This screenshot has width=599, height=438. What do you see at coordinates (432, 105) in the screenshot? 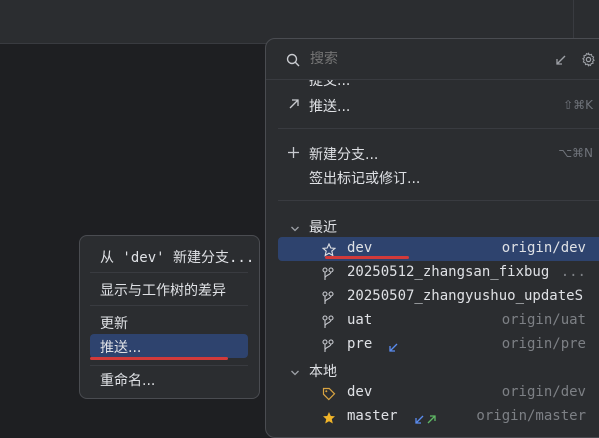
I see `push-action: 推送... ⇧⌘K` at bounding box center [432, 105].